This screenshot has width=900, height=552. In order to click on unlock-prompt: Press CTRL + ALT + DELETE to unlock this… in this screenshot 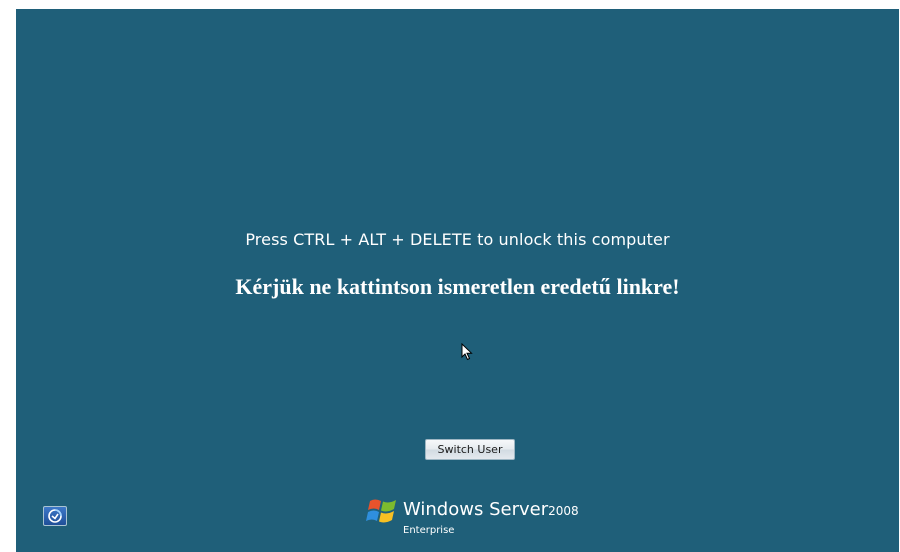, I will do `click(457, 239)`.